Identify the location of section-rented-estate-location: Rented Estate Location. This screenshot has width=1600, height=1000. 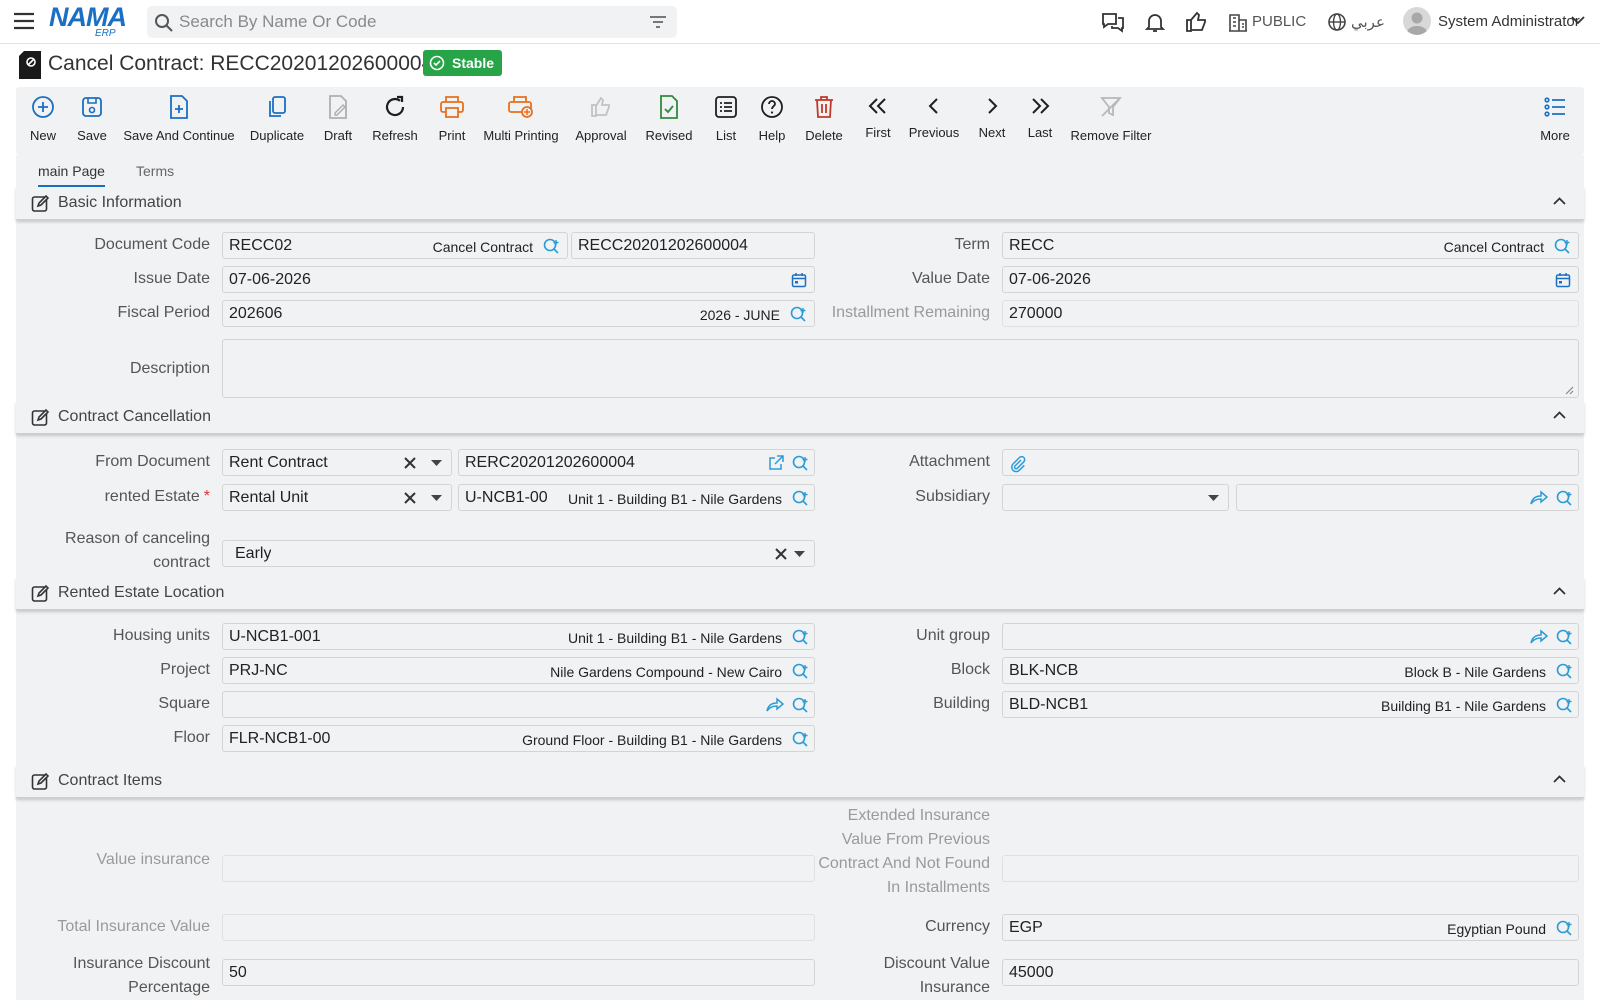
(800, 593).